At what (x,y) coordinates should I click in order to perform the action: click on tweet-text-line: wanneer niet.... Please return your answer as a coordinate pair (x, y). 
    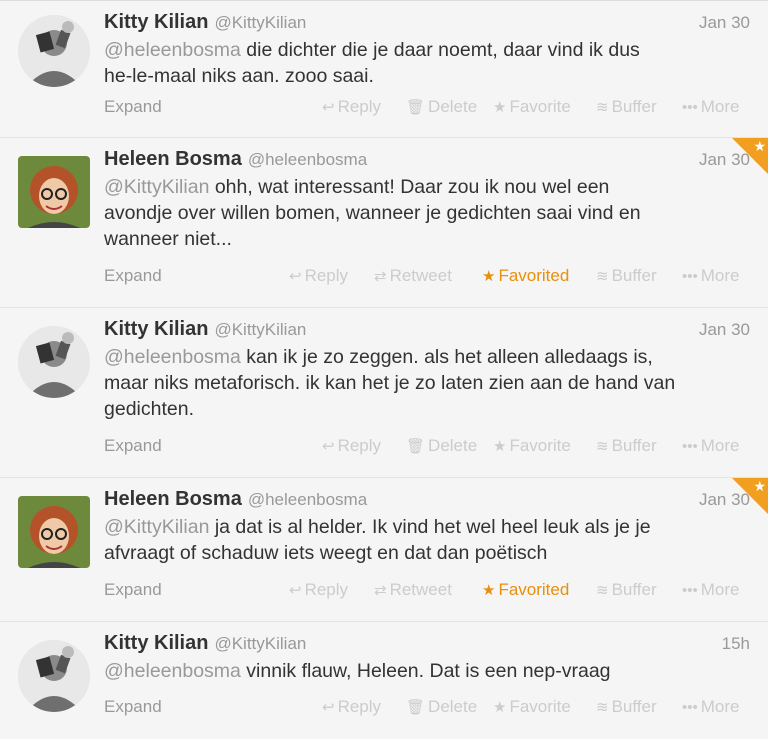
    Looking at the image, I should click on (168, 239).